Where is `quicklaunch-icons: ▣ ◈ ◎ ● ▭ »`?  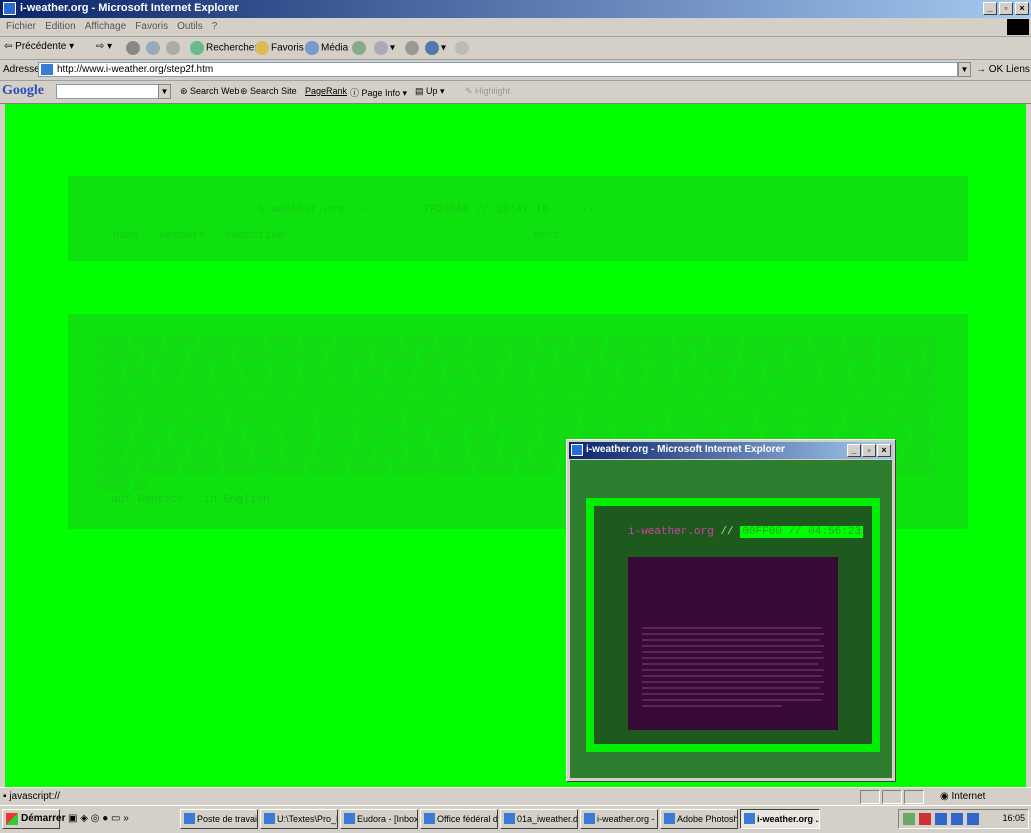 quicklaunch-icons: ▣ ◈ ◎ ● ▭ » is located at coordinates (98, 818).